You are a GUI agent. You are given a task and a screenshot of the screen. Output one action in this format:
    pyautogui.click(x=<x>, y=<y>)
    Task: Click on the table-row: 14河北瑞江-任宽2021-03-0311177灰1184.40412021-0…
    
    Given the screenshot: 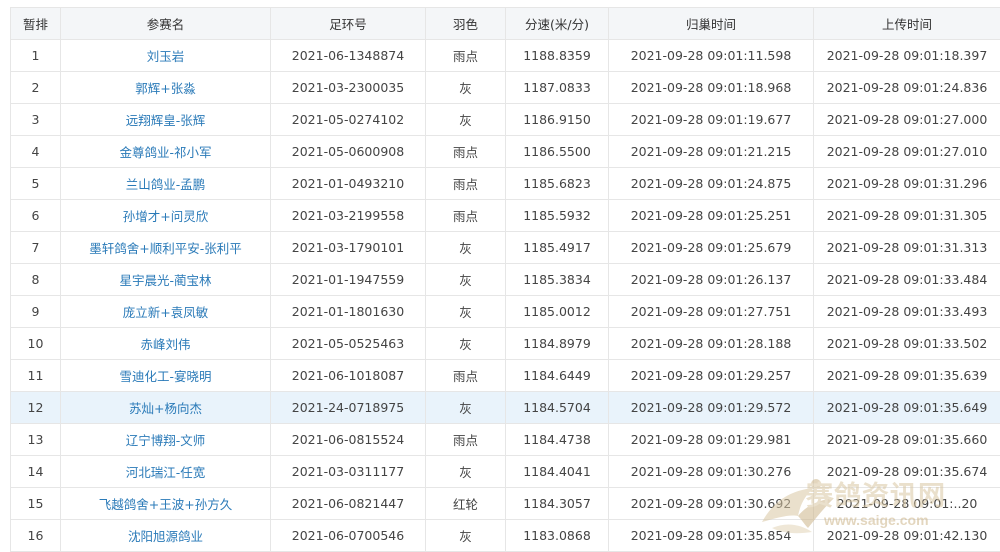 What is the action you would take?
    pyautogui.click(x=505, y=472)
    